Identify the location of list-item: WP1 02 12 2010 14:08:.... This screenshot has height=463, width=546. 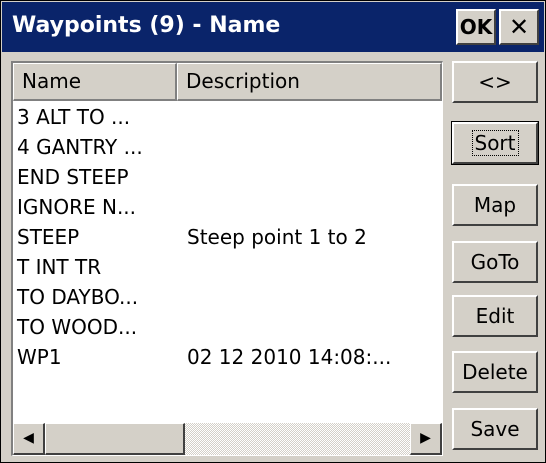
(227, 358).